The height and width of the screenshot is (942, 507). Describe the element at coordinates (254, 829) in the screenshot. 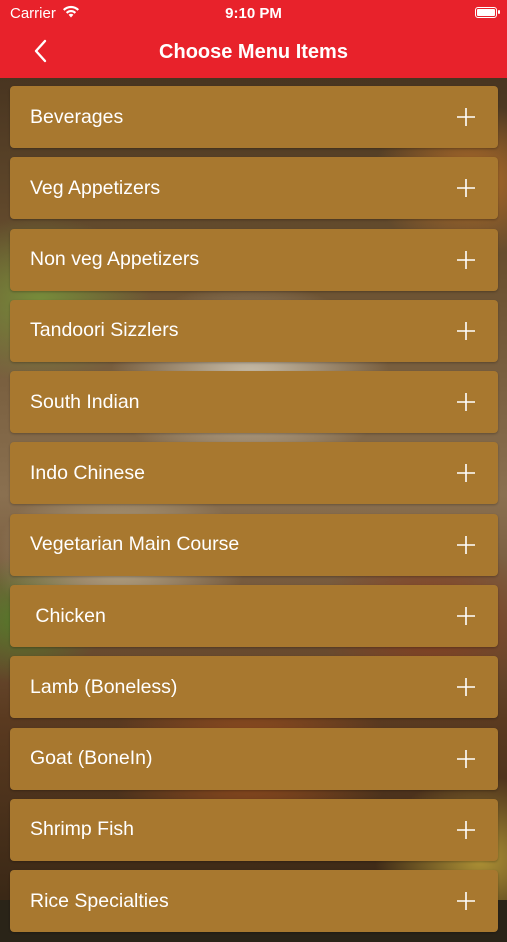

I see `menu-item-shrimp-fish: Shrimp Fish` at that location.